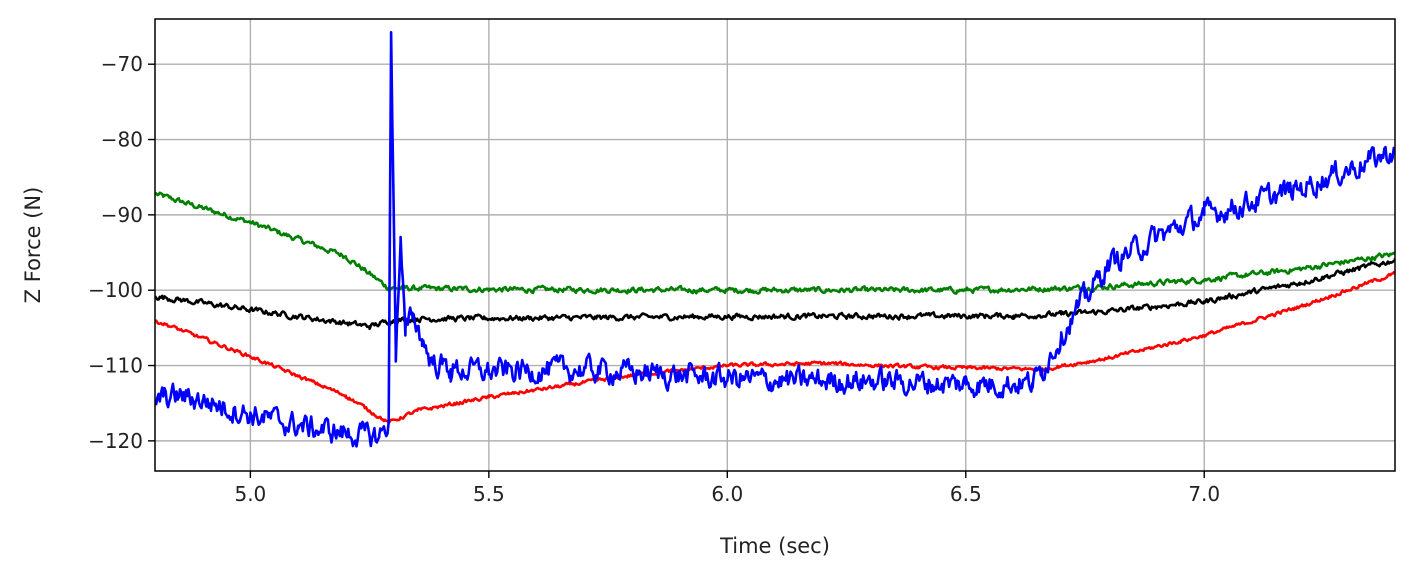 The width and height of the screenshot is (1414, 579). I want to click on x-axis-label: Time (sec), so click(774, 546).